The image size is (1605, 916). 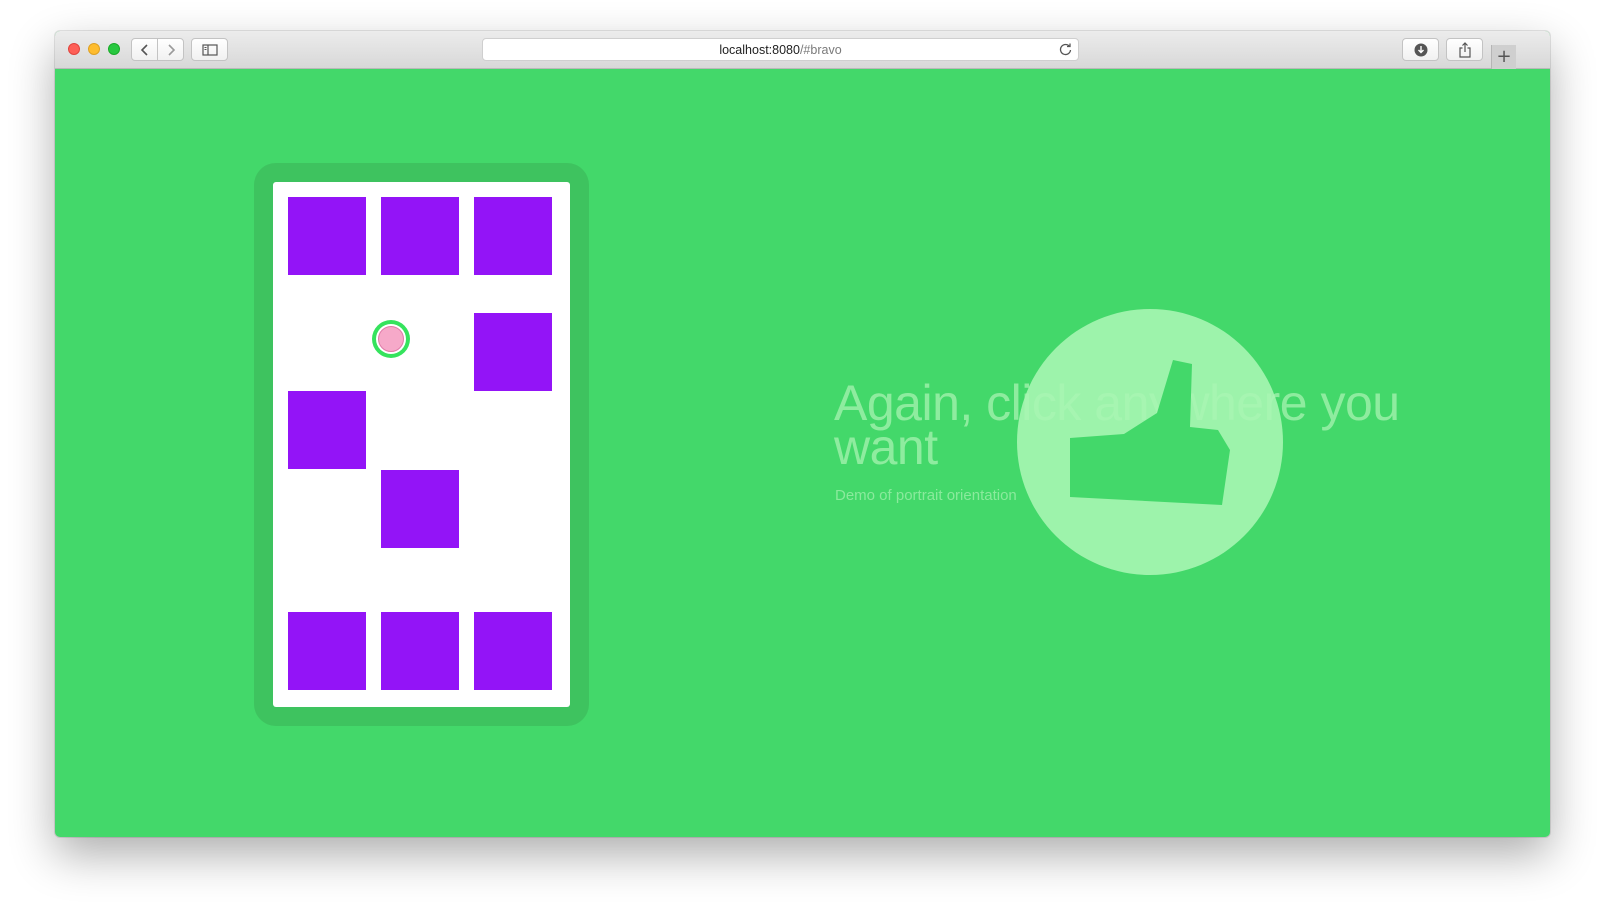 I want to click on reload-icon, so click(x=1065, y=49).